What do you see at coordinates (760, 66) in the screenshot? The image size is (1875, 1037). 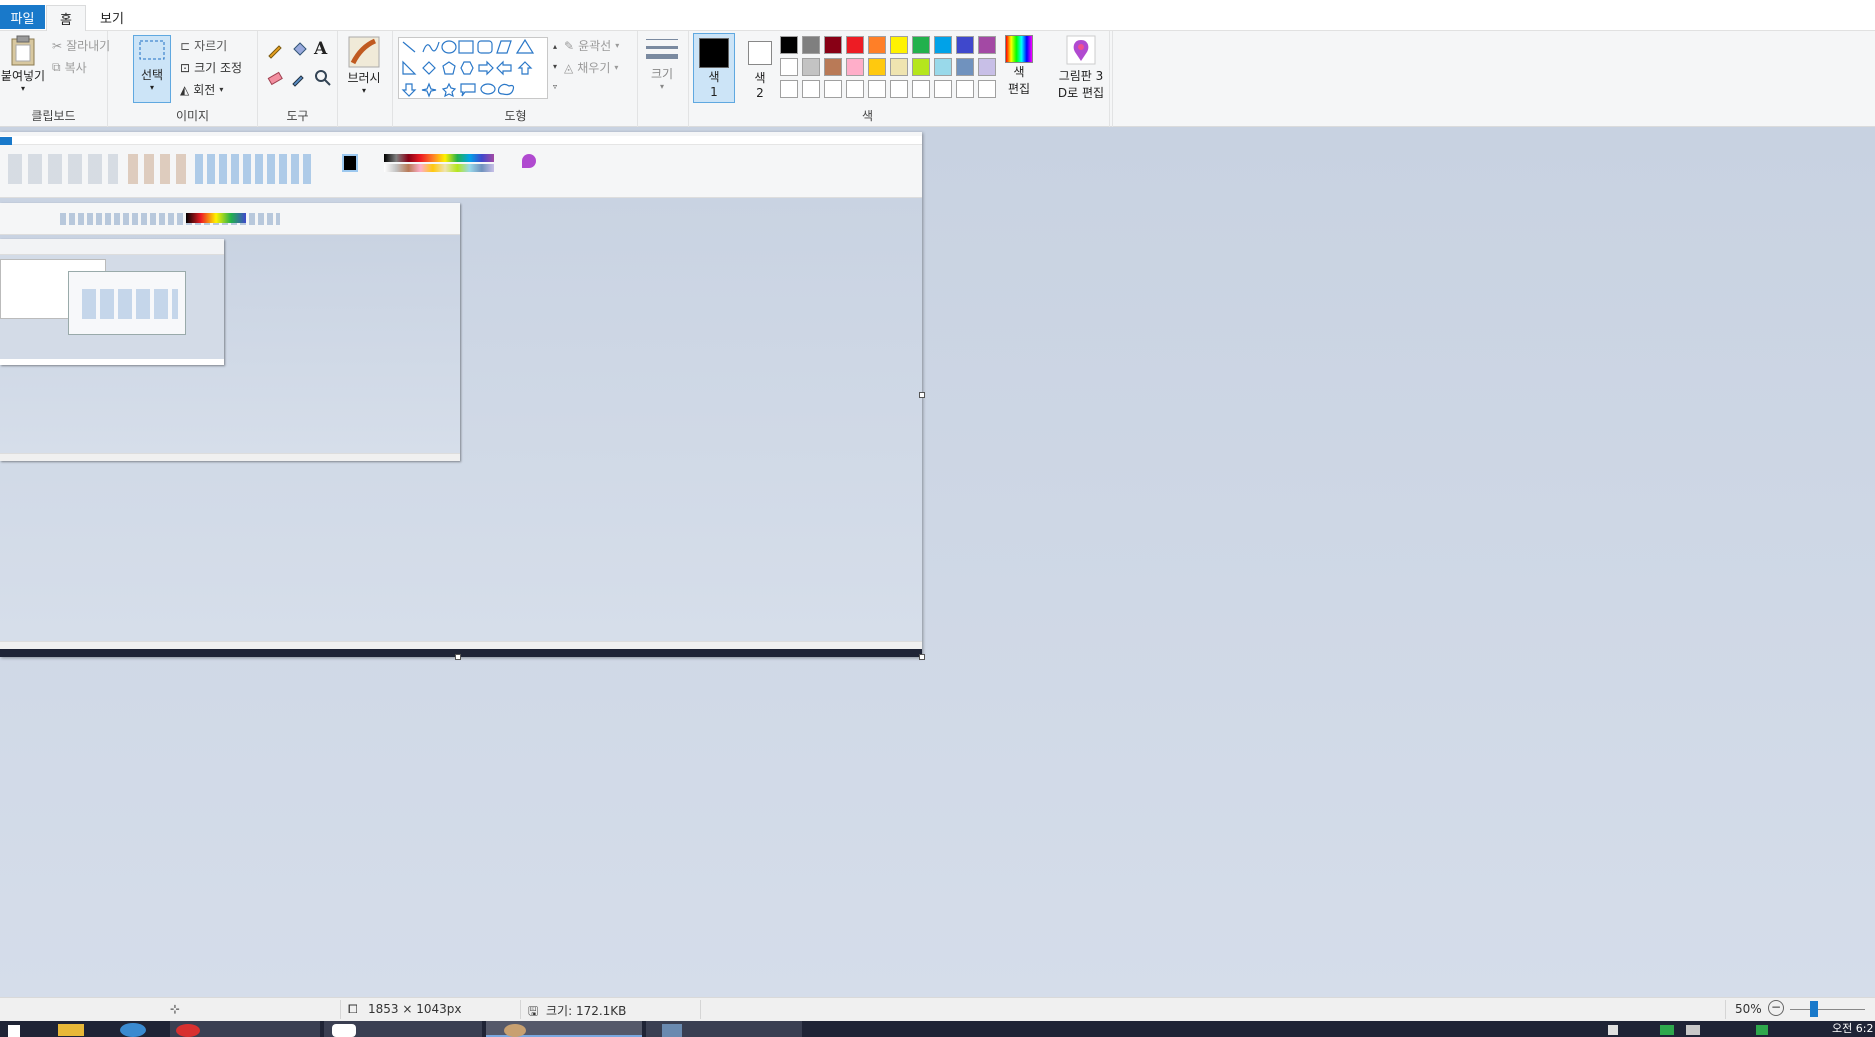 I see `color2-button: 색 2` at bounding box center [760, 66].